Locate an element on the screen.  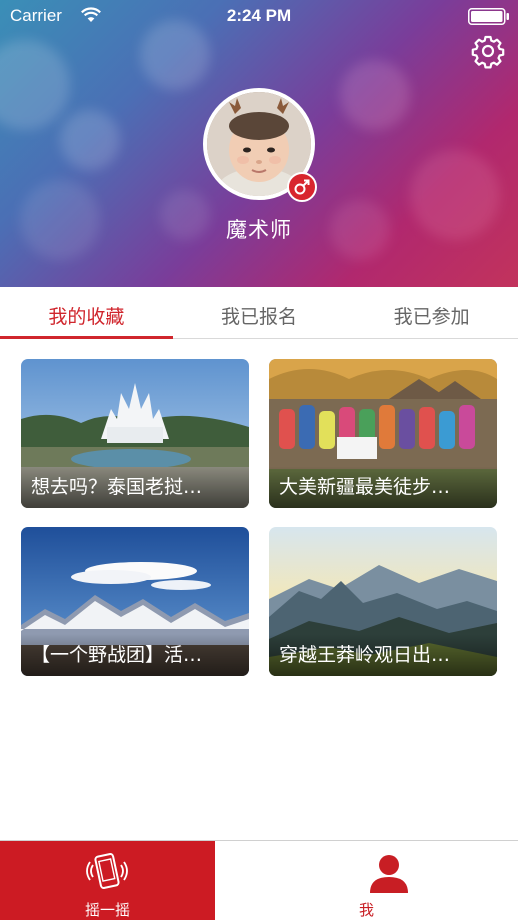
tabbar-item-shake: 摇一摇 is located at coordinates (107, 880).